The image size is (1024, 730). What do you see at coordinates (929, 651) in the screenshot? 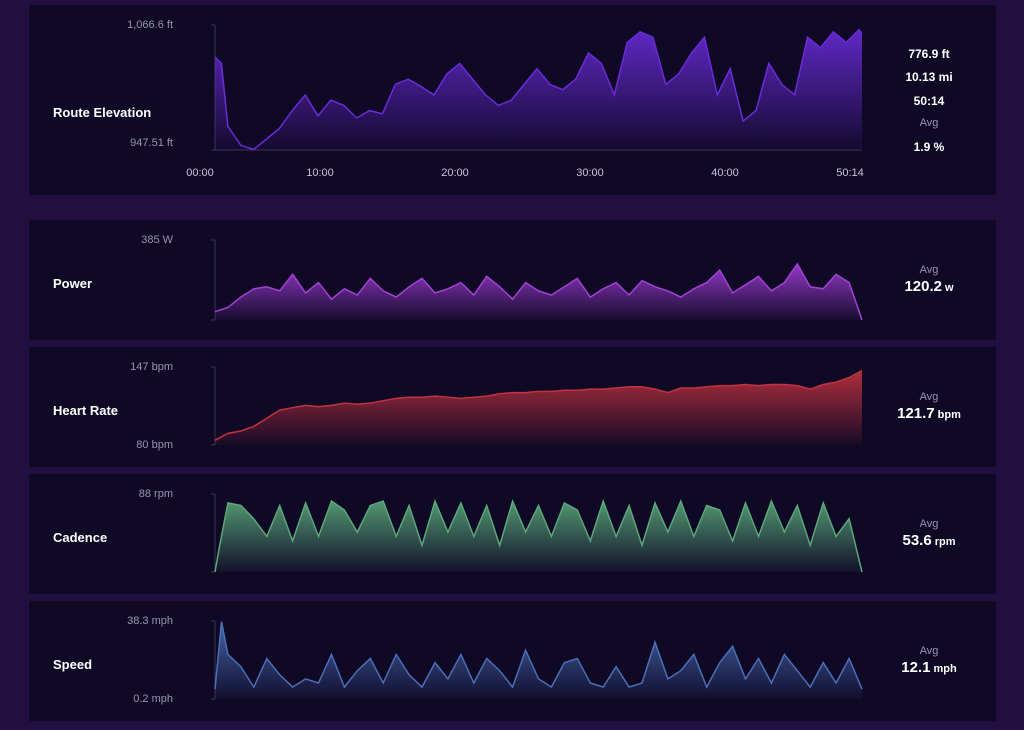
I see `speed-avg-label: Avg` at bounding box center [929, 651].